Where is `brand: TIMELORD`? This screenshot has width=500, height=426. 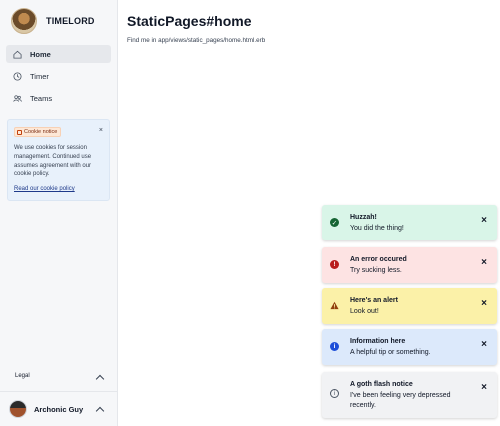
brand: TIMELORD is located at coordinates (53, 21).